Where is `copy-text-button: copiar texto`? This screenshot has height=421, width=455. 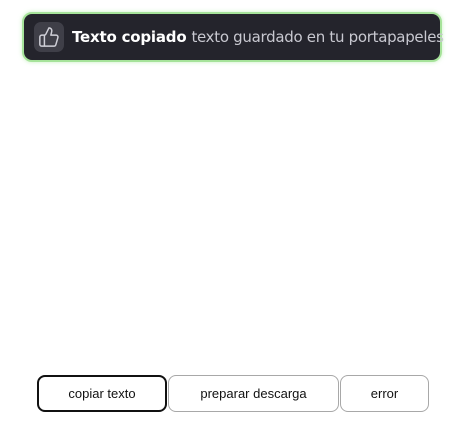 copy-text-button: copiar texto is located at coordinates (102, 393).